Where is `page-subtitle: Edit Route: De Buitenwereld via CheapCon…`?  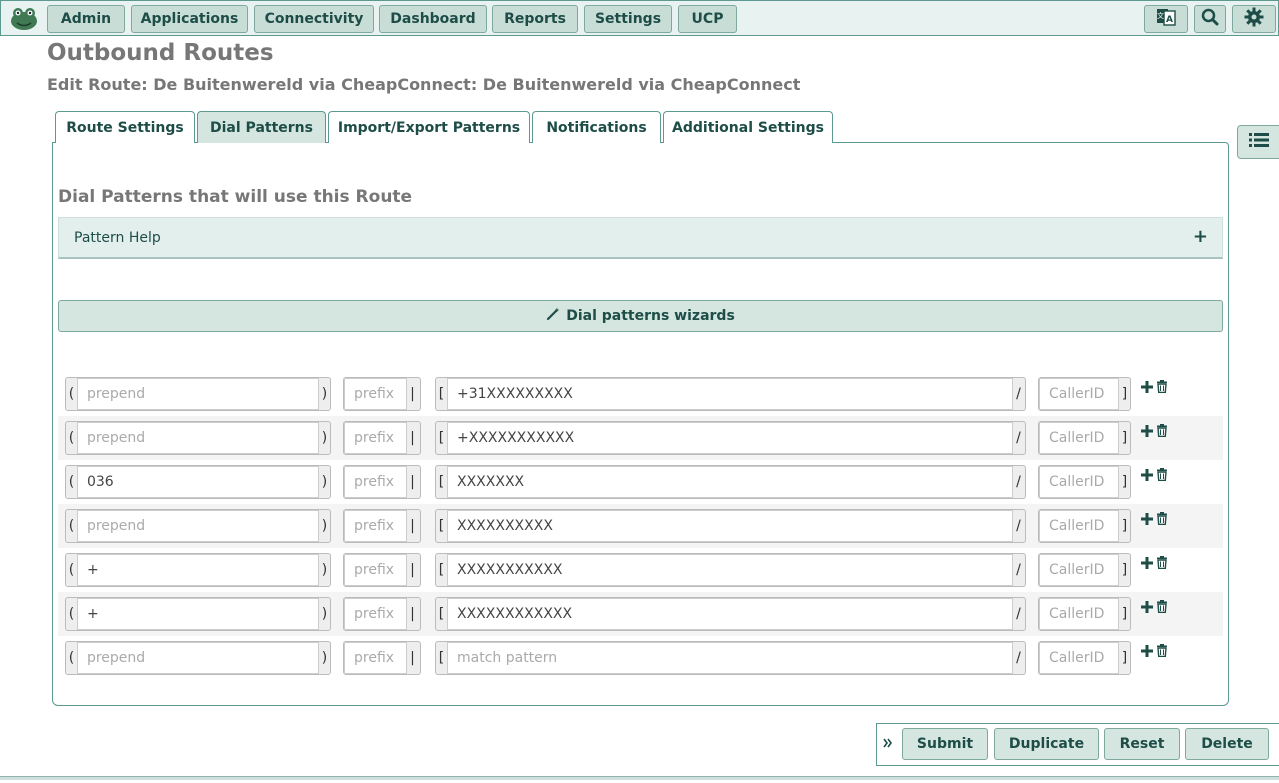 page-subtitle: Edit Route: De Buitenwereld via CheapCon… is located at coordinates (424, 84).